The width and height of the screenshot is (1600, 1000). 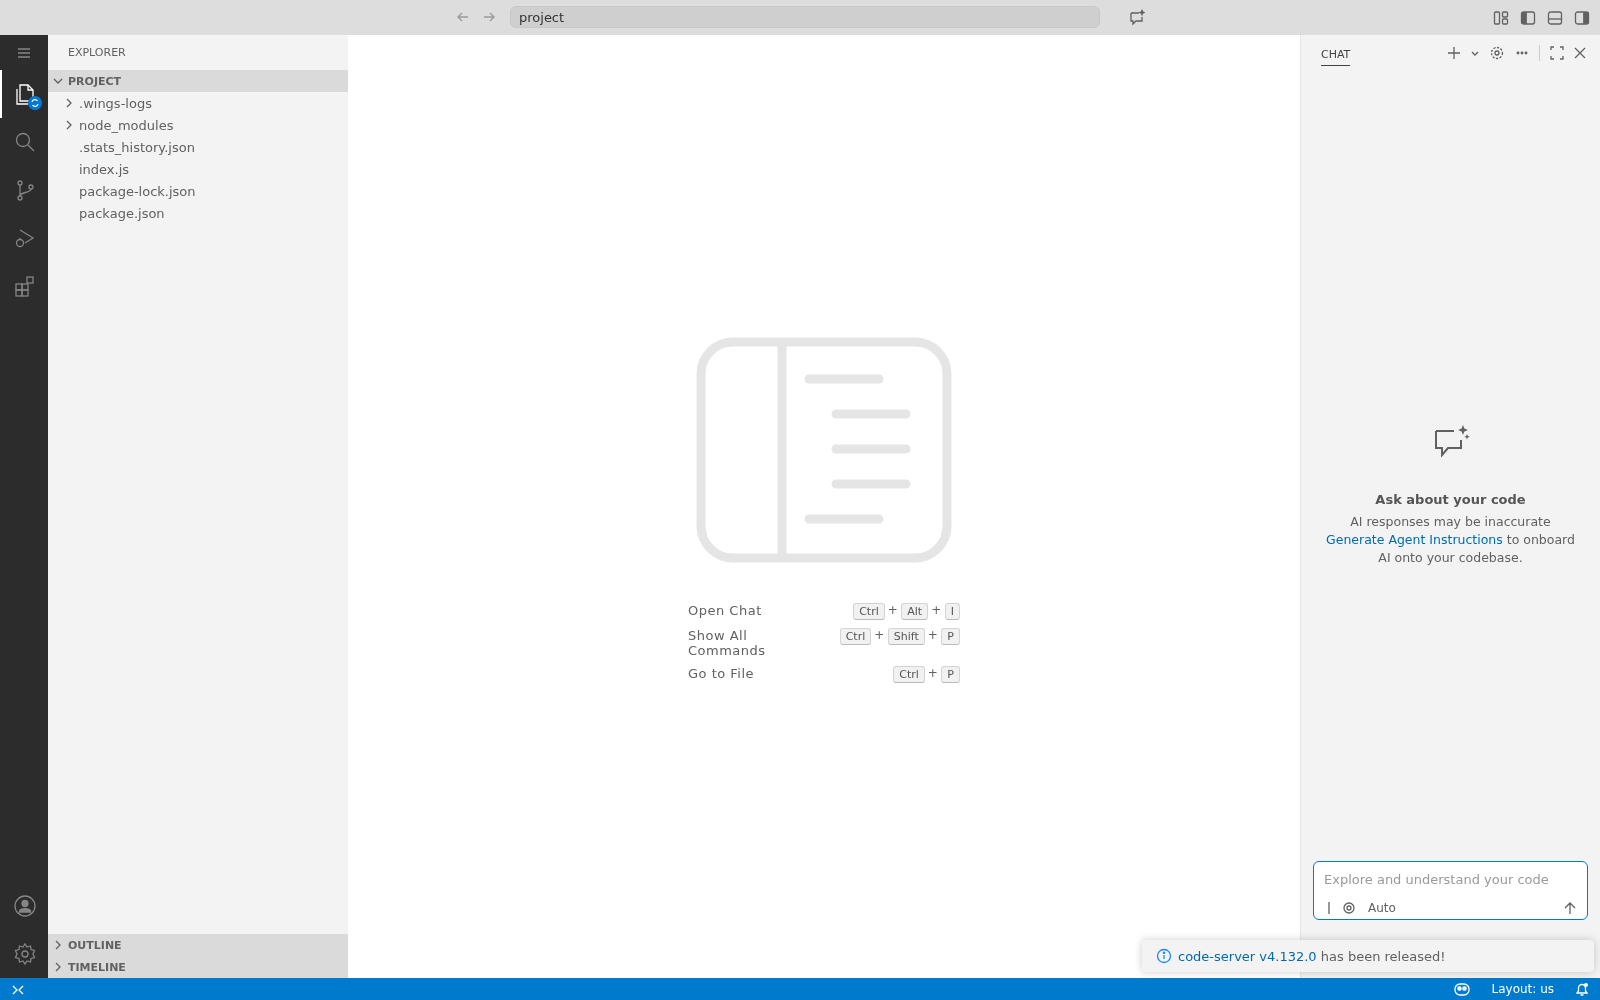 What do you see at coordinates (1450, 522) in the screenshot?
I see `disclaimer-text: AI responses may be inaccurate` at bounding box center [1450, 522].